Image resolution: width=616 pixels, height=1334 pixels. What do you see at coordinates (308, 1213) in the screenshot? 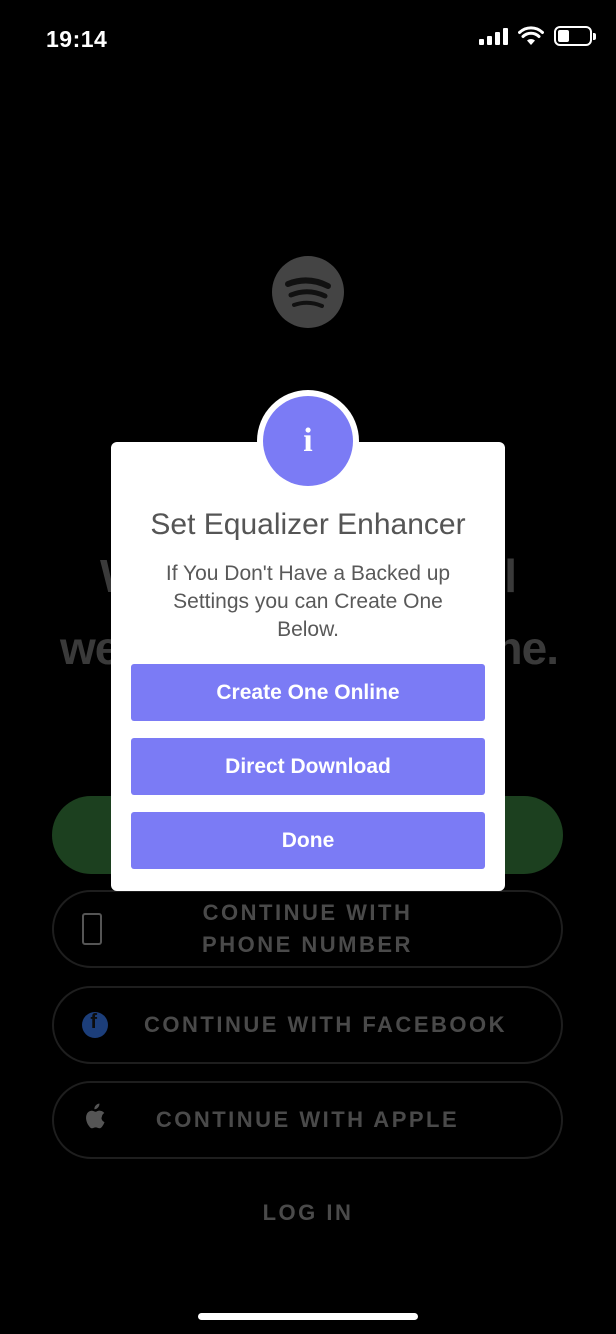
I see `login-link: LOG IN` at bounding box center [308, 1213].